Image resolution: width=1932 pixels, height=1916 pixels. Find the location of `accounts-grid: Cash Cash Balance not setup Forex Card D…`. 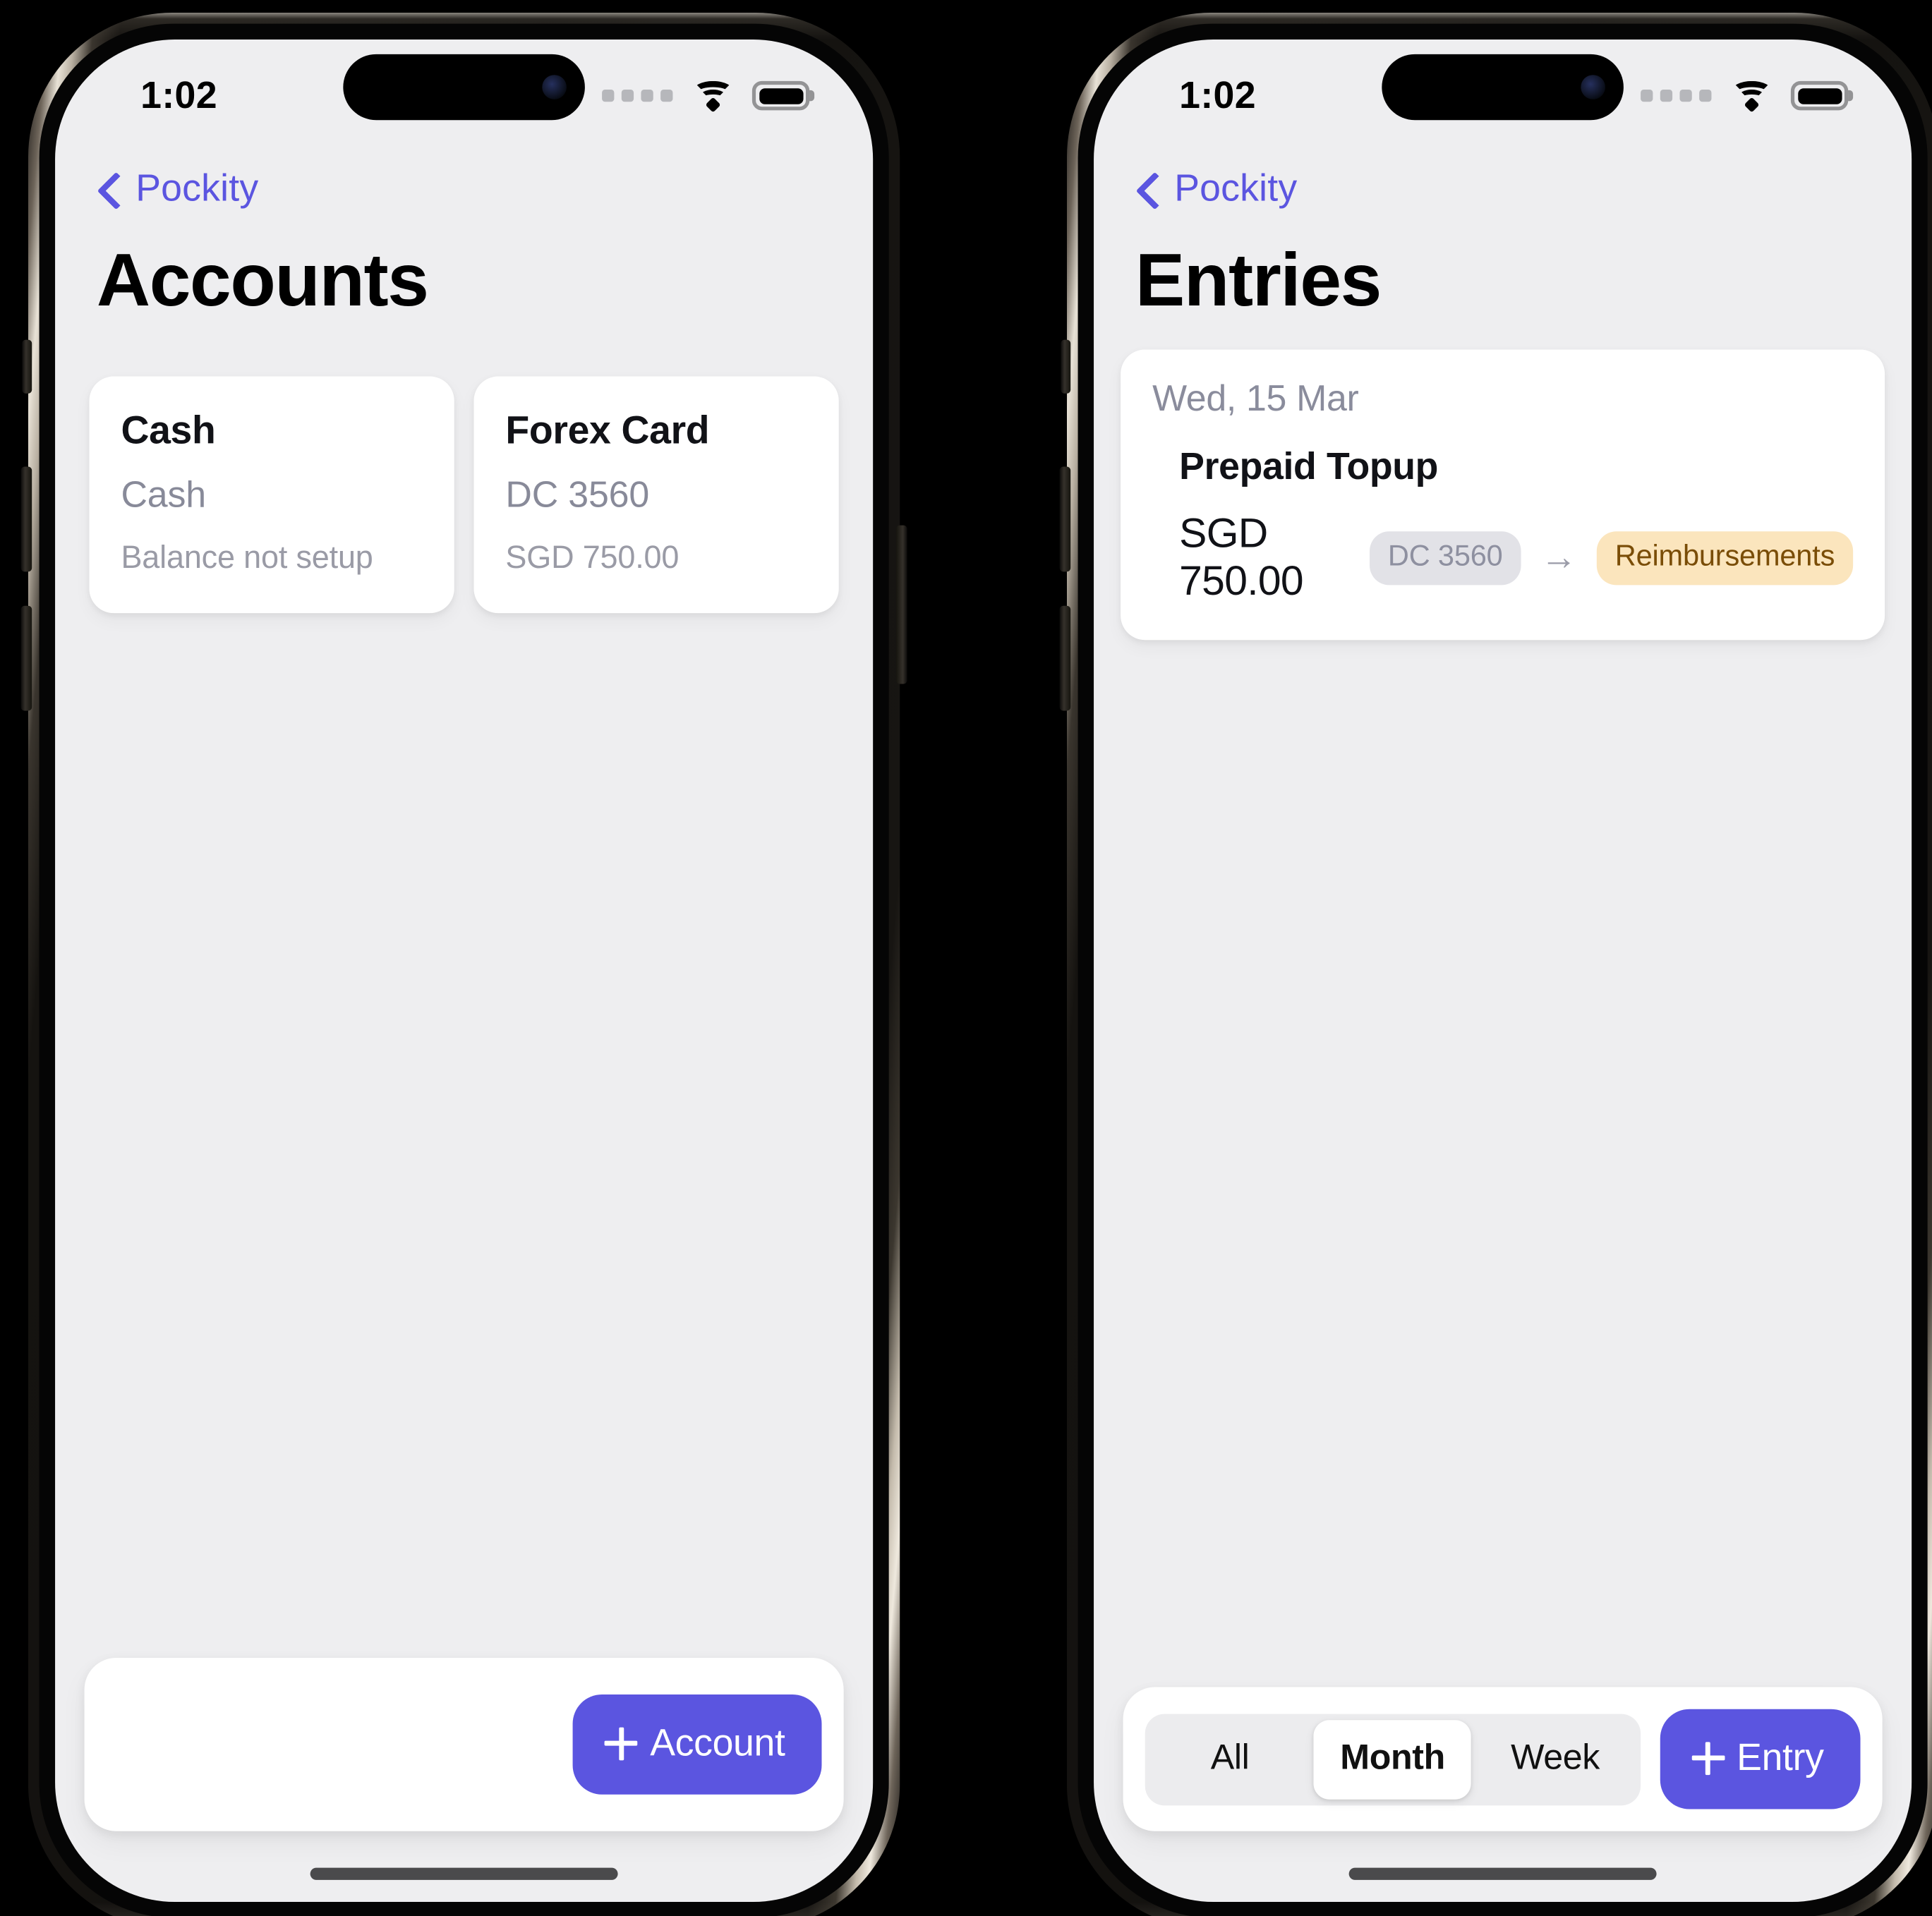

accounts-grid: Cash Cash Balance not setup Forex Card D… is located at coordinates (464, 468).